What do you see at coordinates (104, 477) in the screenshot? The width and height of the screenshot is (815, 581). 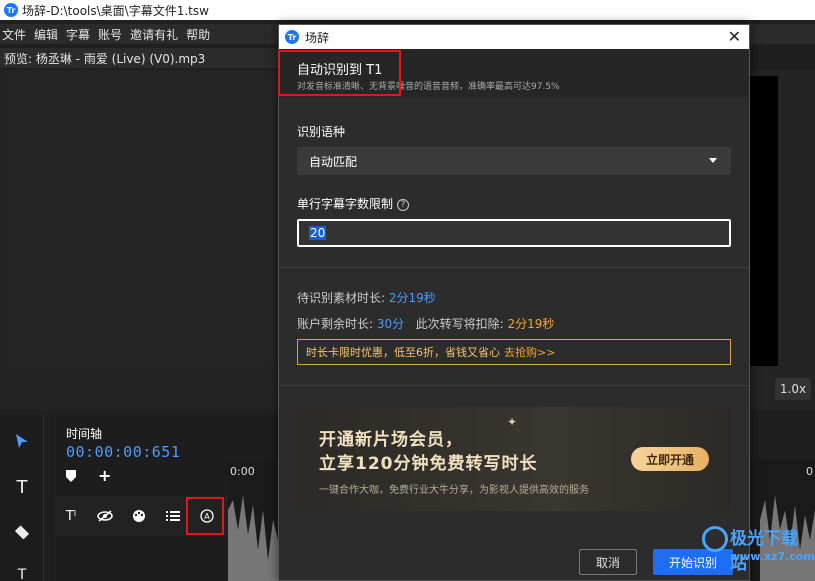 I see `add-icon: +` at bounding box center [104, 477].